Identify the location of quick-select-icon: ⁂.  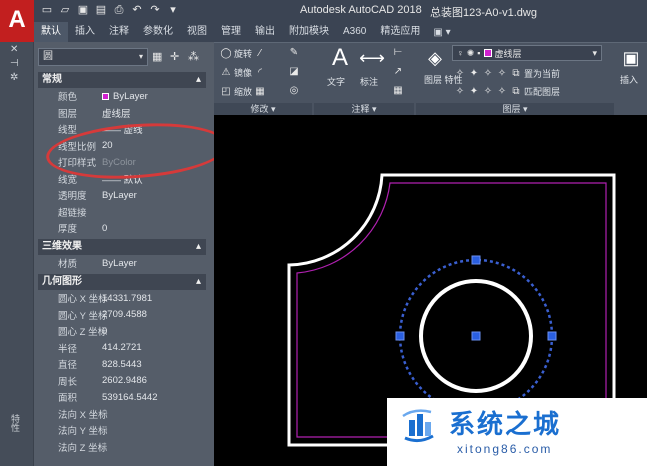
(193, 56).